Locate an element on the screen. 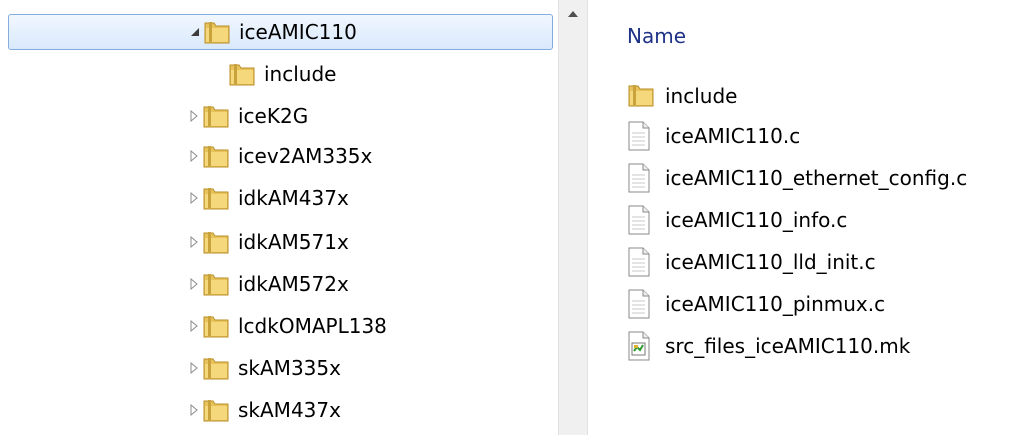  list-item-ethernet-config: iceAMIC110_ethernet_config.c is located at coordinates (797, 178).